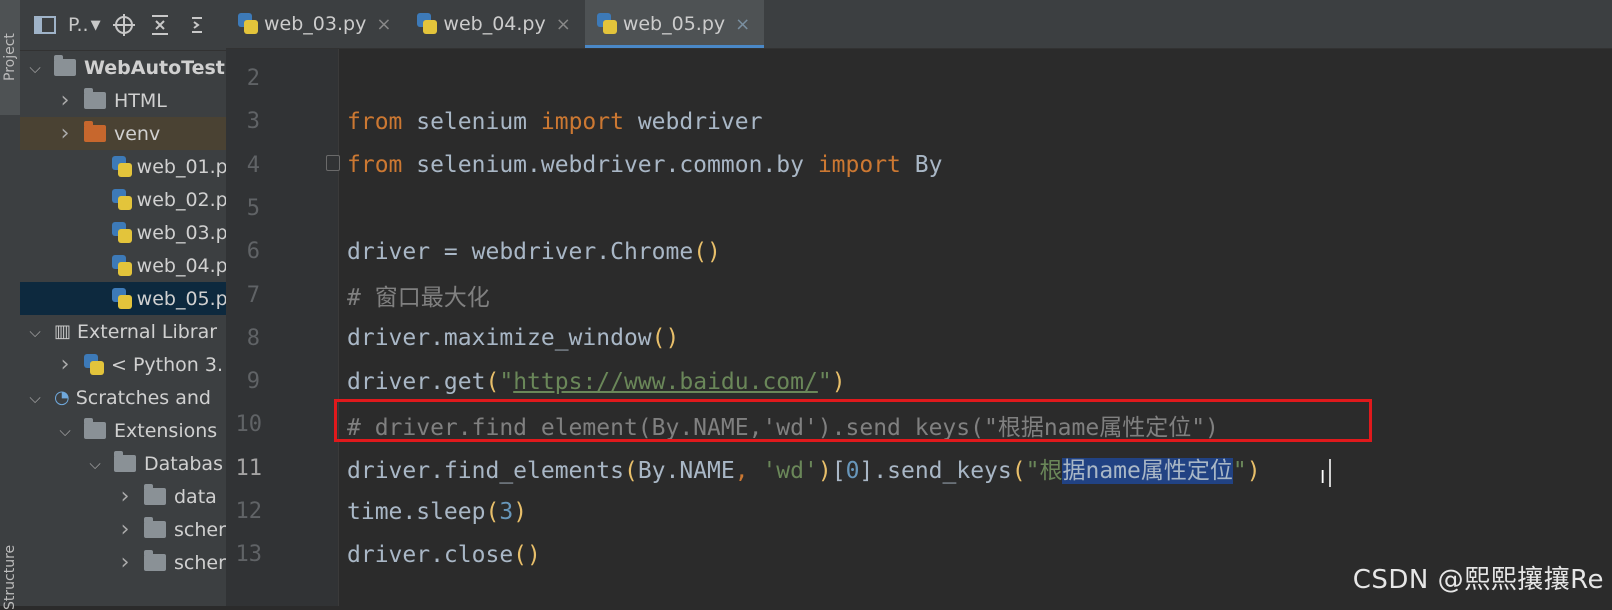 This screenshot has height=610, width=1612. What do you see at coordinates (919, 121) in the screenshot?
I see `code-line: 3 from selenium import webdriver` at bounding box center [919, 121].